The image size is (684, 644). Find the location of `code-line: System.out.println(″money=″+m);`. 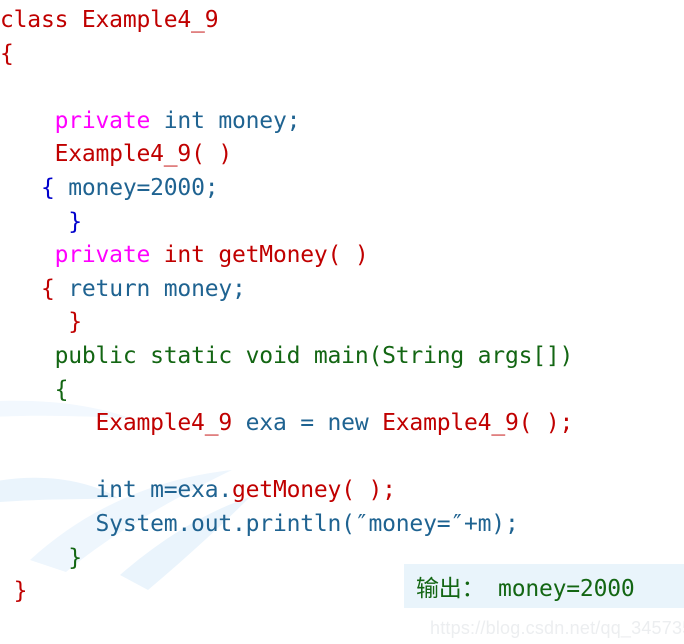

code-line: System.out.println(″money=″+m); is located at coordinates (286, 525).